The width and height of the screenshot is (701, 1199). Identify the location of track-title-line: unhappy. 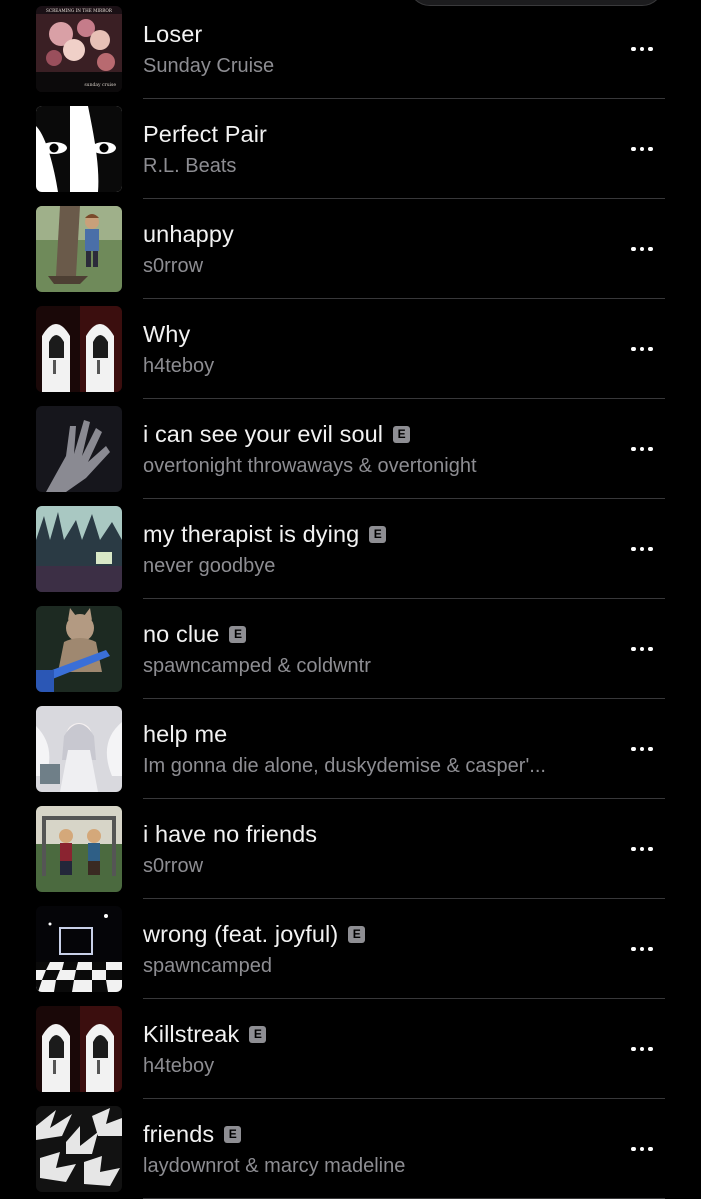
(188, 234).